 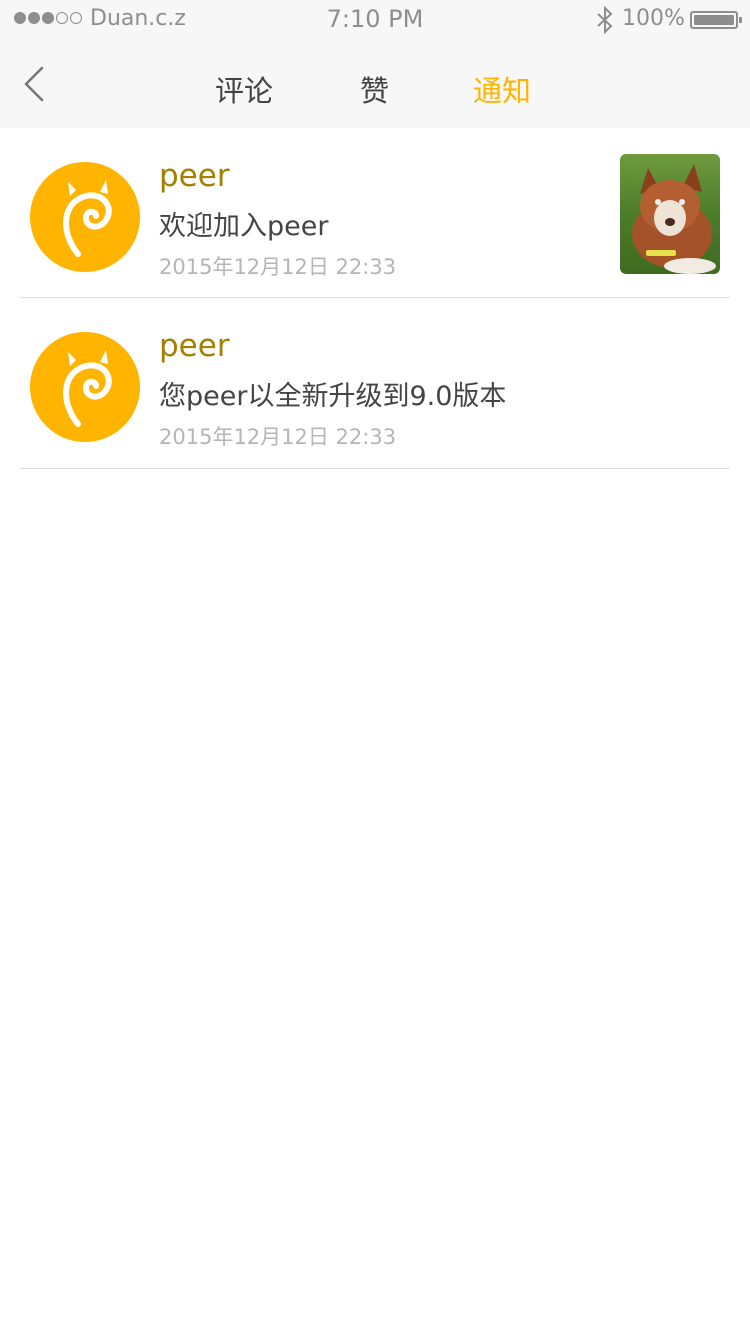 I want to click on back-button, so click(x=36, y=84).